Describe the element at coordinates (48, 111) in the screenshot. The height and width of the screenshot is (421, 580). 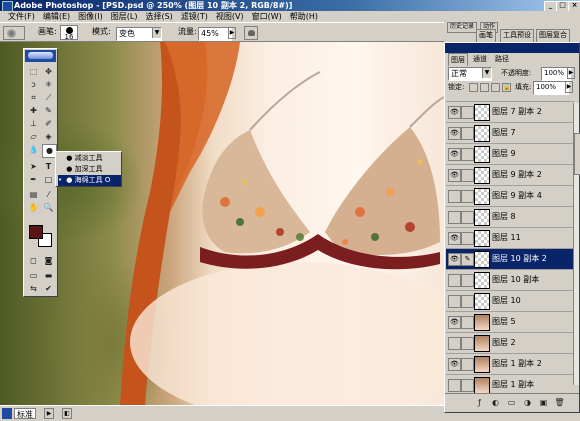
I see `brush-tool-icon: ✎` at that location.